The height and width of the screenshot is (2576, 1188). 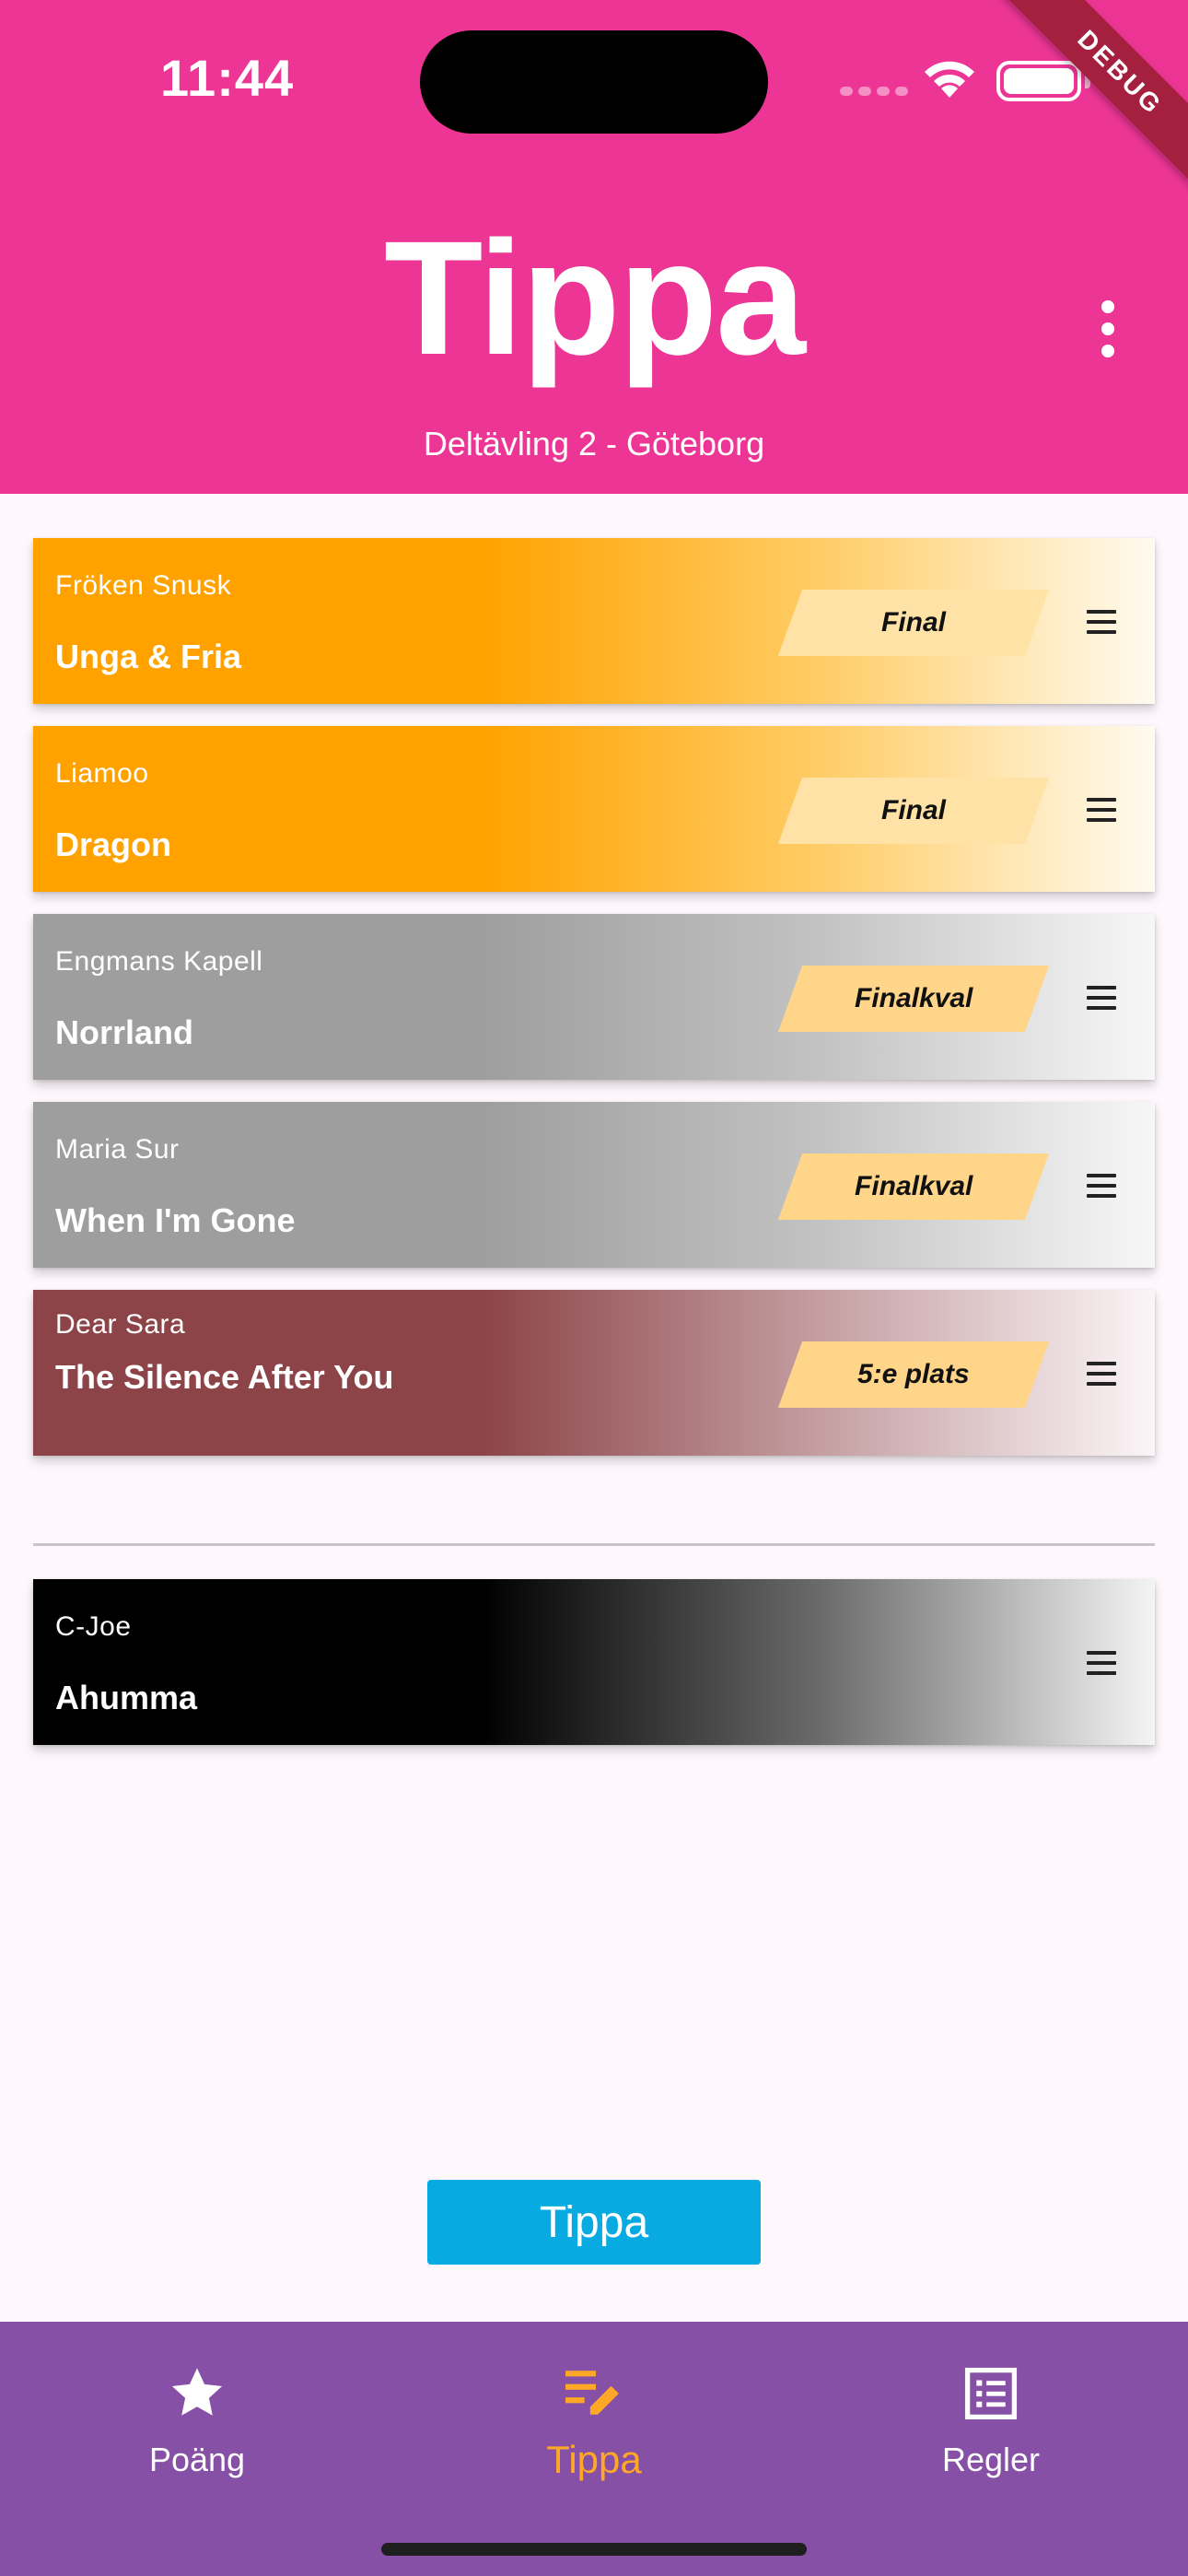 I want to click on song-card: Liamoo Dragon Final, so click(x=594, y=809).